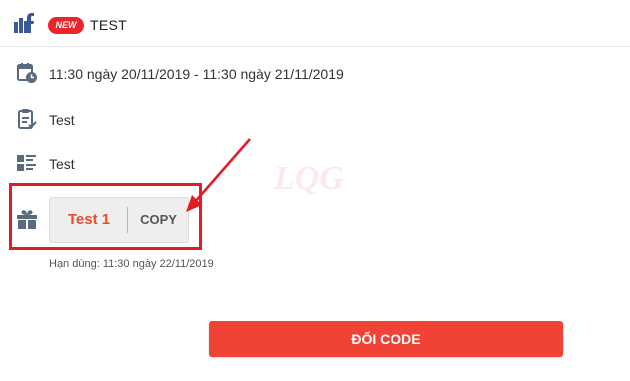 This screenshot has height=381, width=630. I want to click on annotation-highlight-box, so click(105, 216).